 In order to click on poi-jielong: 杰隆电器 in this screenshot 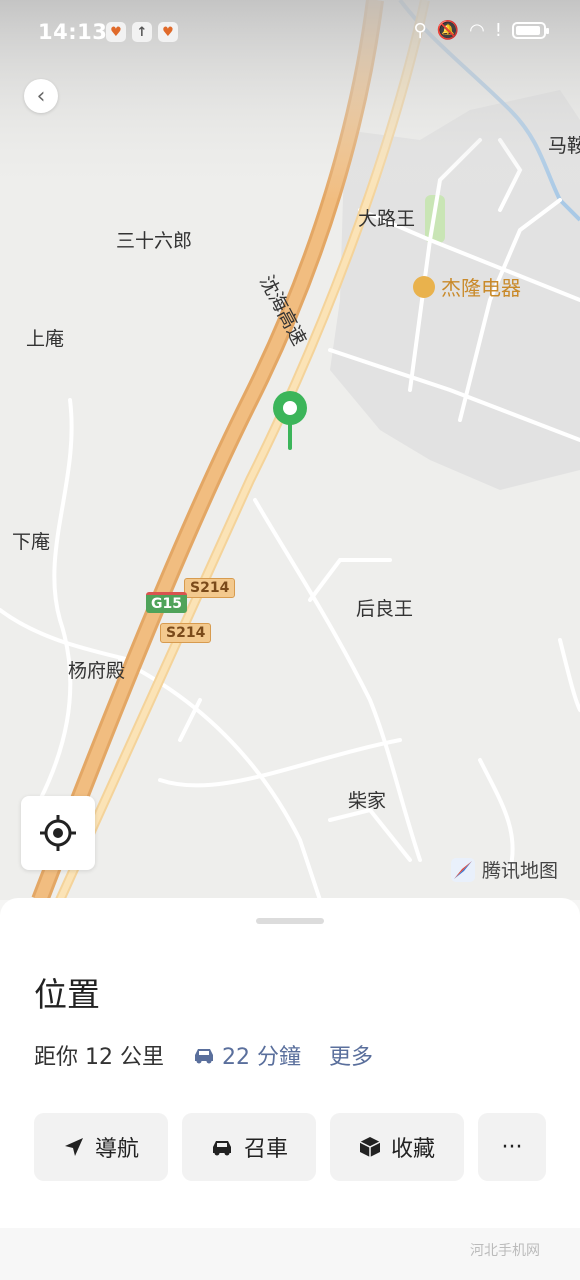, I will do `click(467, 286)`.